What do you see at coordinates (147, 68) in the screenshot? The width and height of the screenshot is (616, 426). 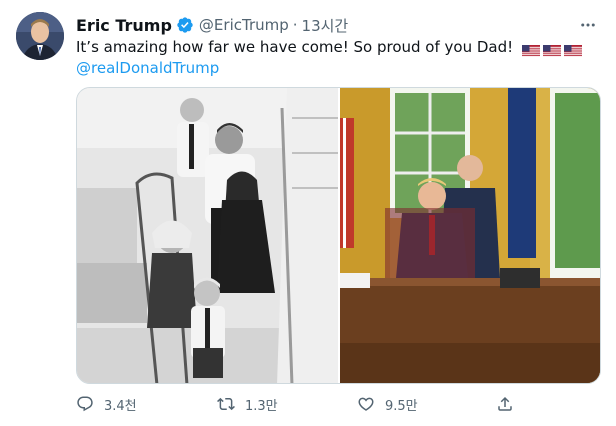 I see `mention-link: @realDonaldTrump` at bounding box center [147, 68].